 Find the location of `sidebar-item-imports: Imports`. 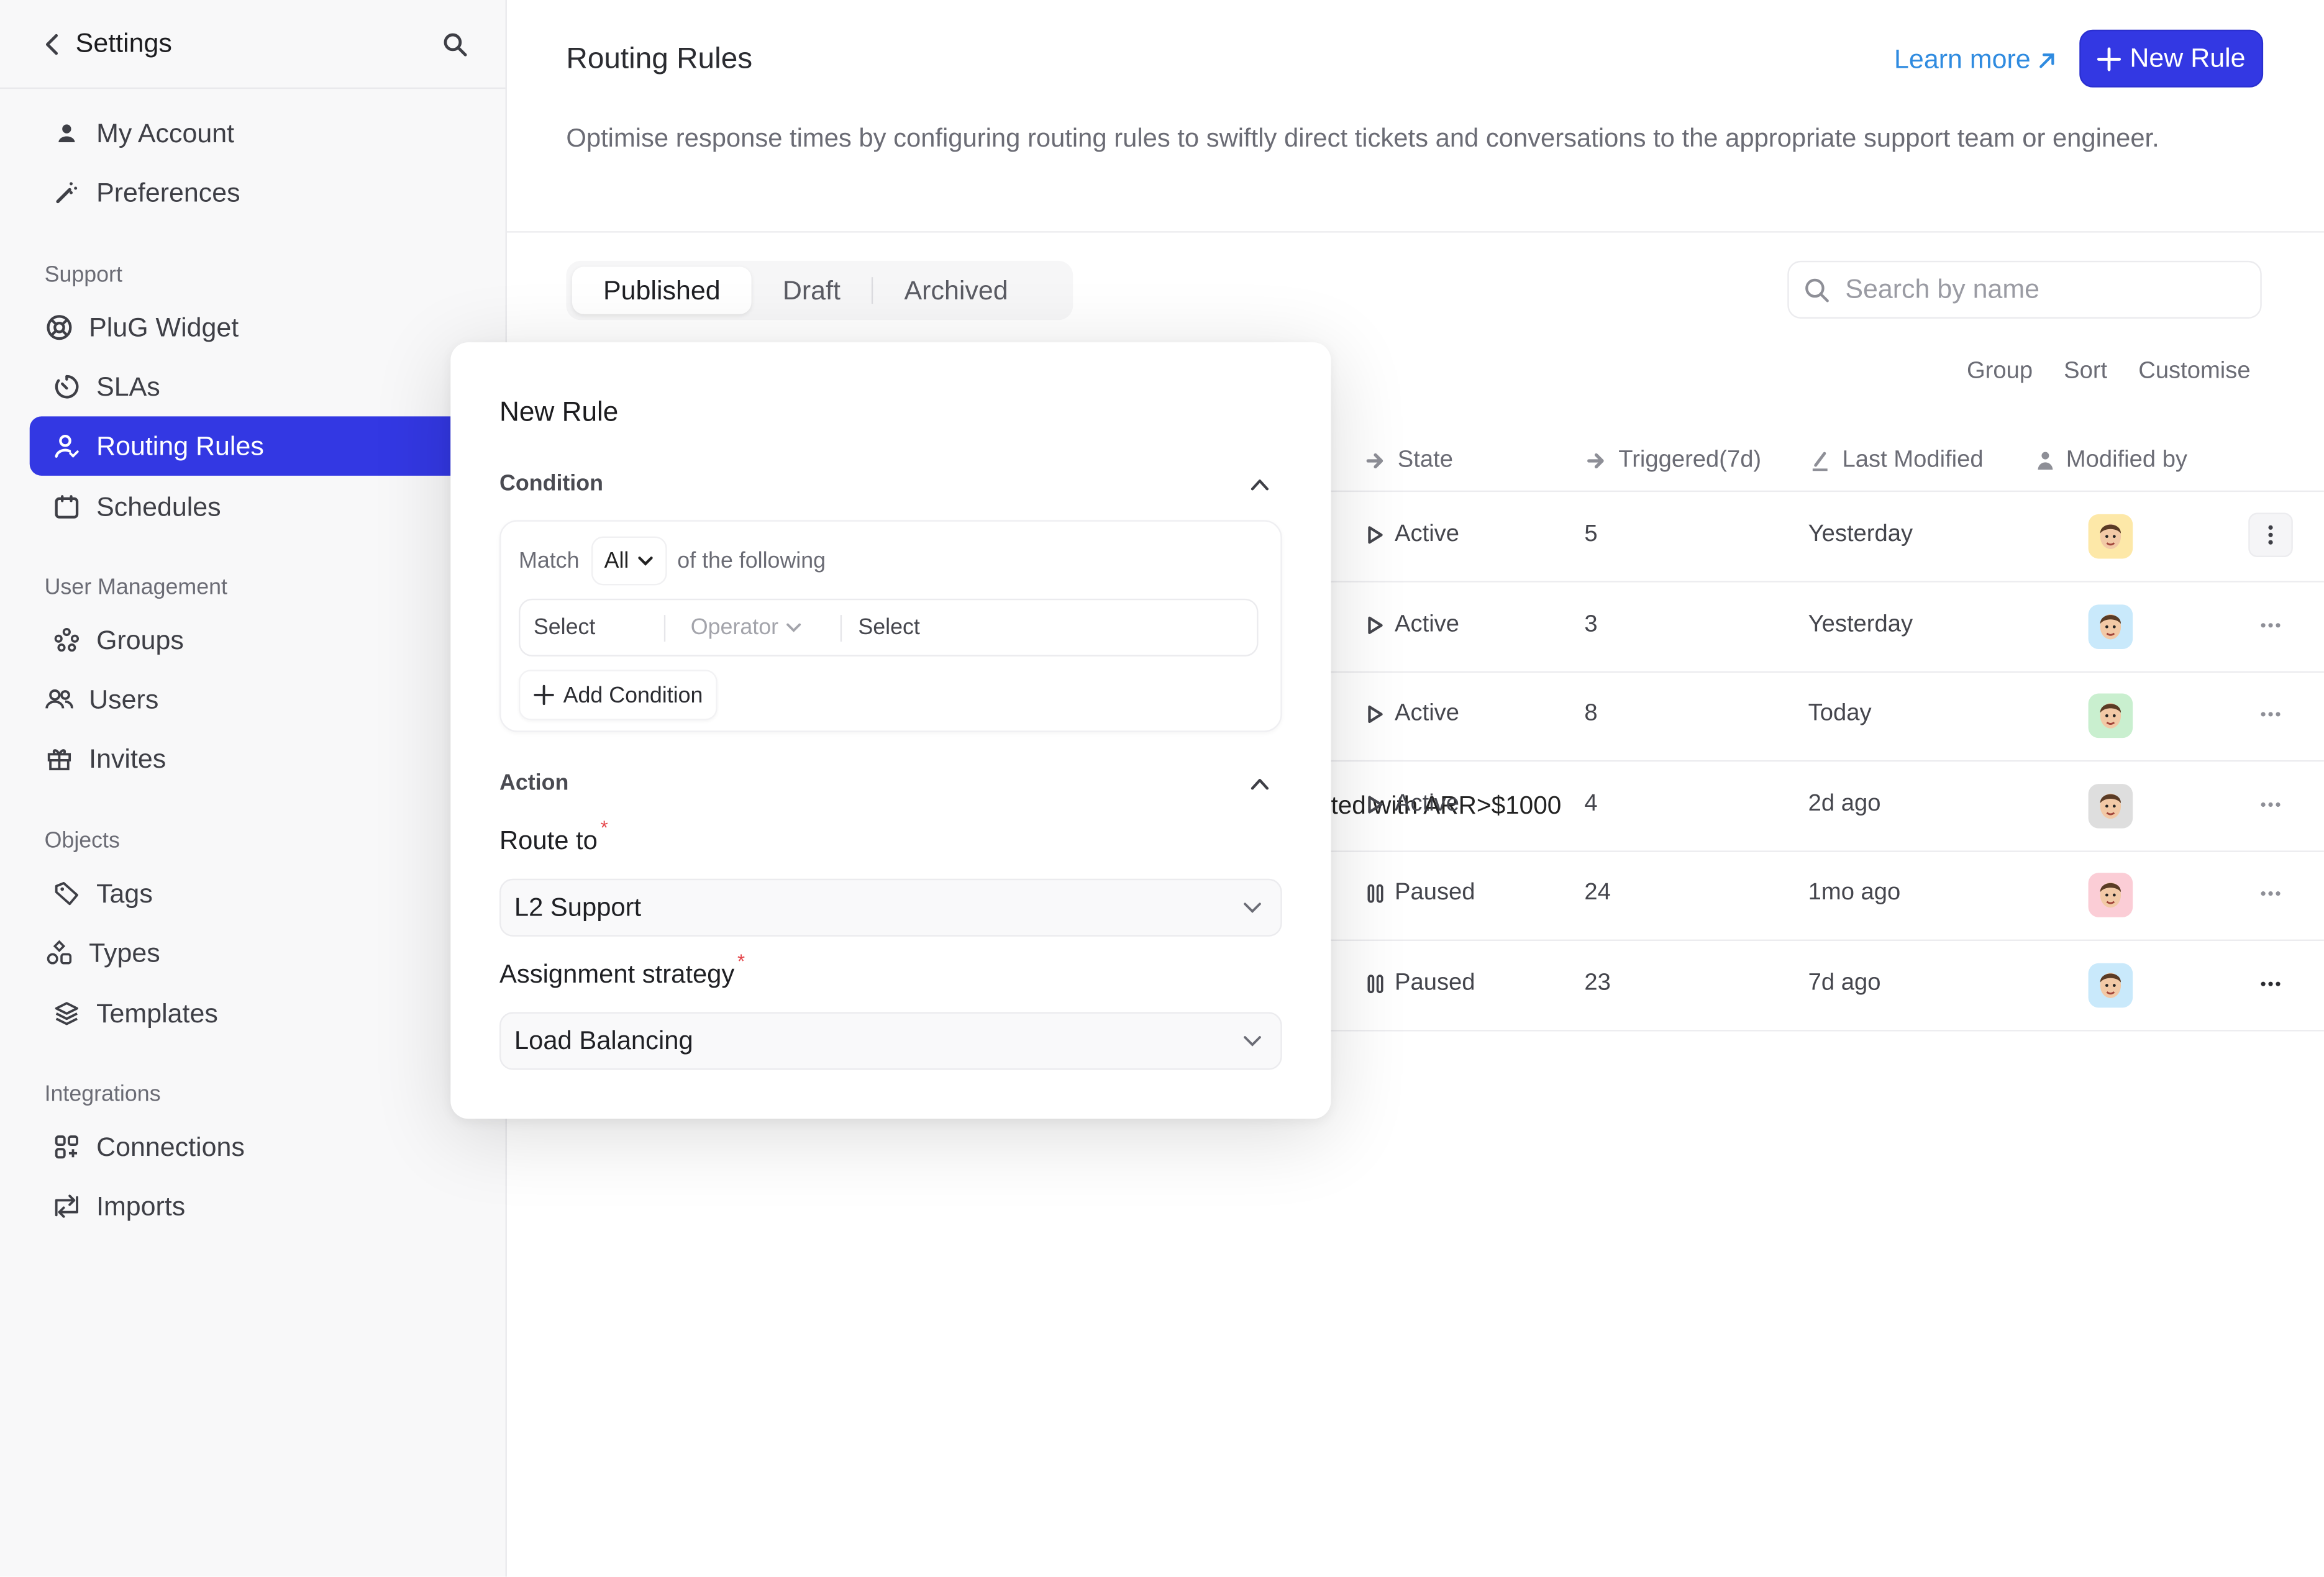

sidebar-item-imports: Imports is located at coordinates (240, 1205).